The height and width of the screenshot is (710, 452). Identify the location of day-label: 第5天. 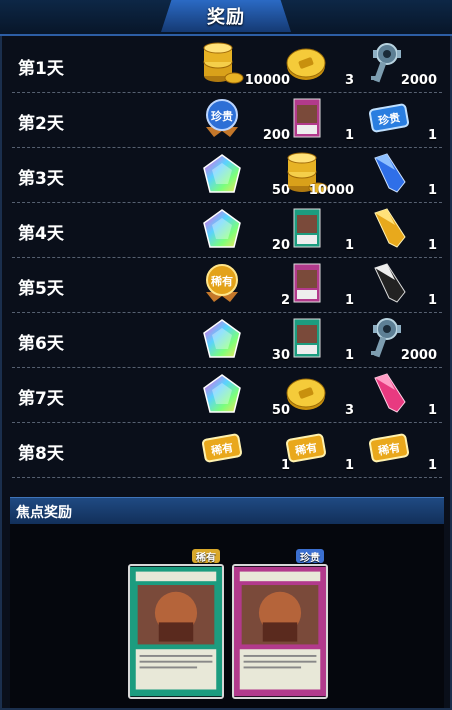
(41, 289).